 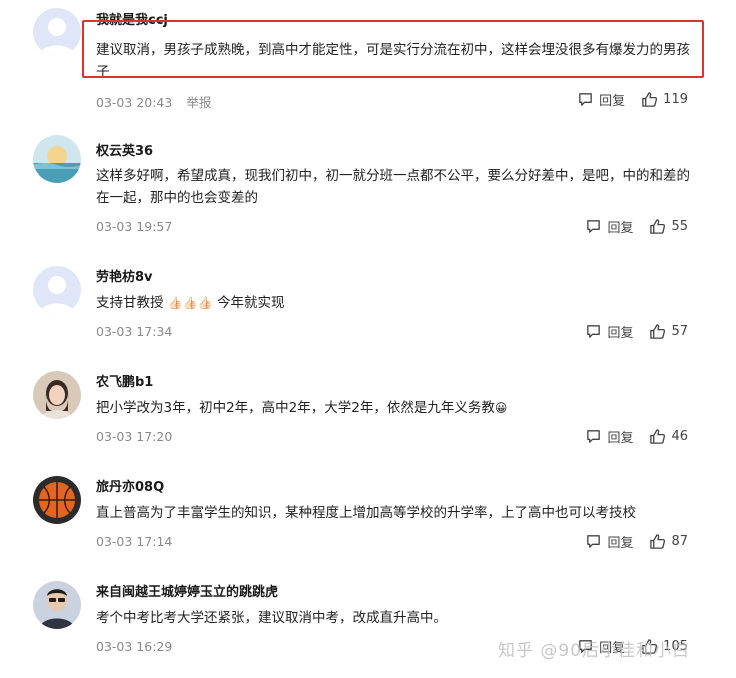 What do you see at coordinates (250, 303) in the screenshot?
I see `comment-text-suffix: 今年就实现` at bounding box center [250, 303].